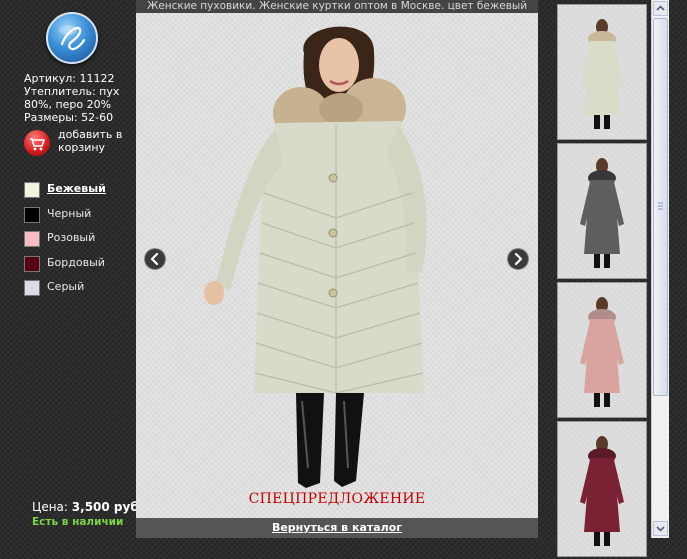 The width and height of the screenshot is (687, 559). I want to click on chevron-left-icon, so click(154, 259).